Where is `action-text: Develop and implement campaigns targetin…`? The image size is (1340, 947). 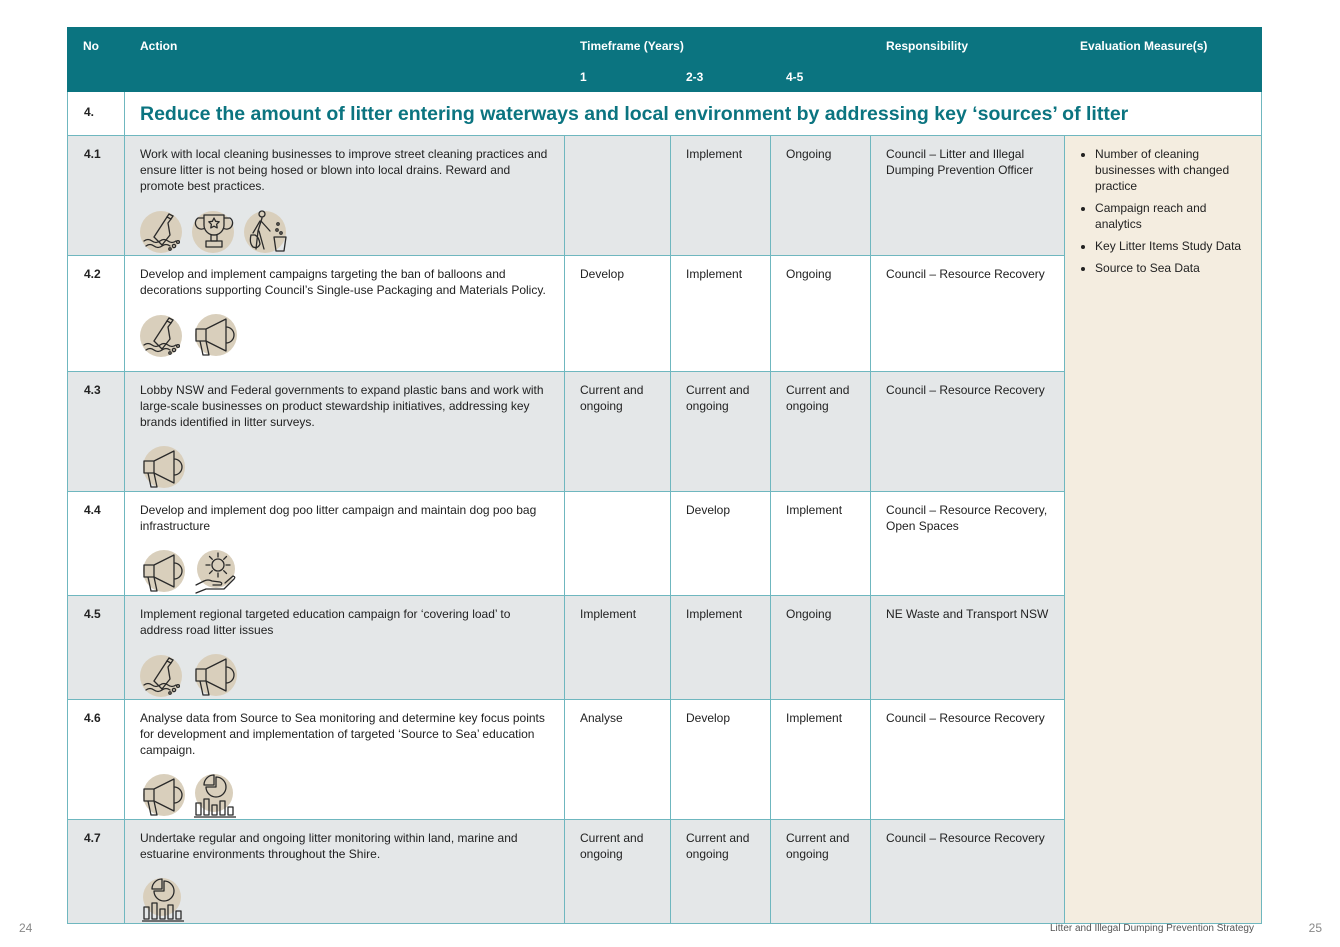
action-text: Develop and implement campaigns targetin… is located at coordinates (343, 282).